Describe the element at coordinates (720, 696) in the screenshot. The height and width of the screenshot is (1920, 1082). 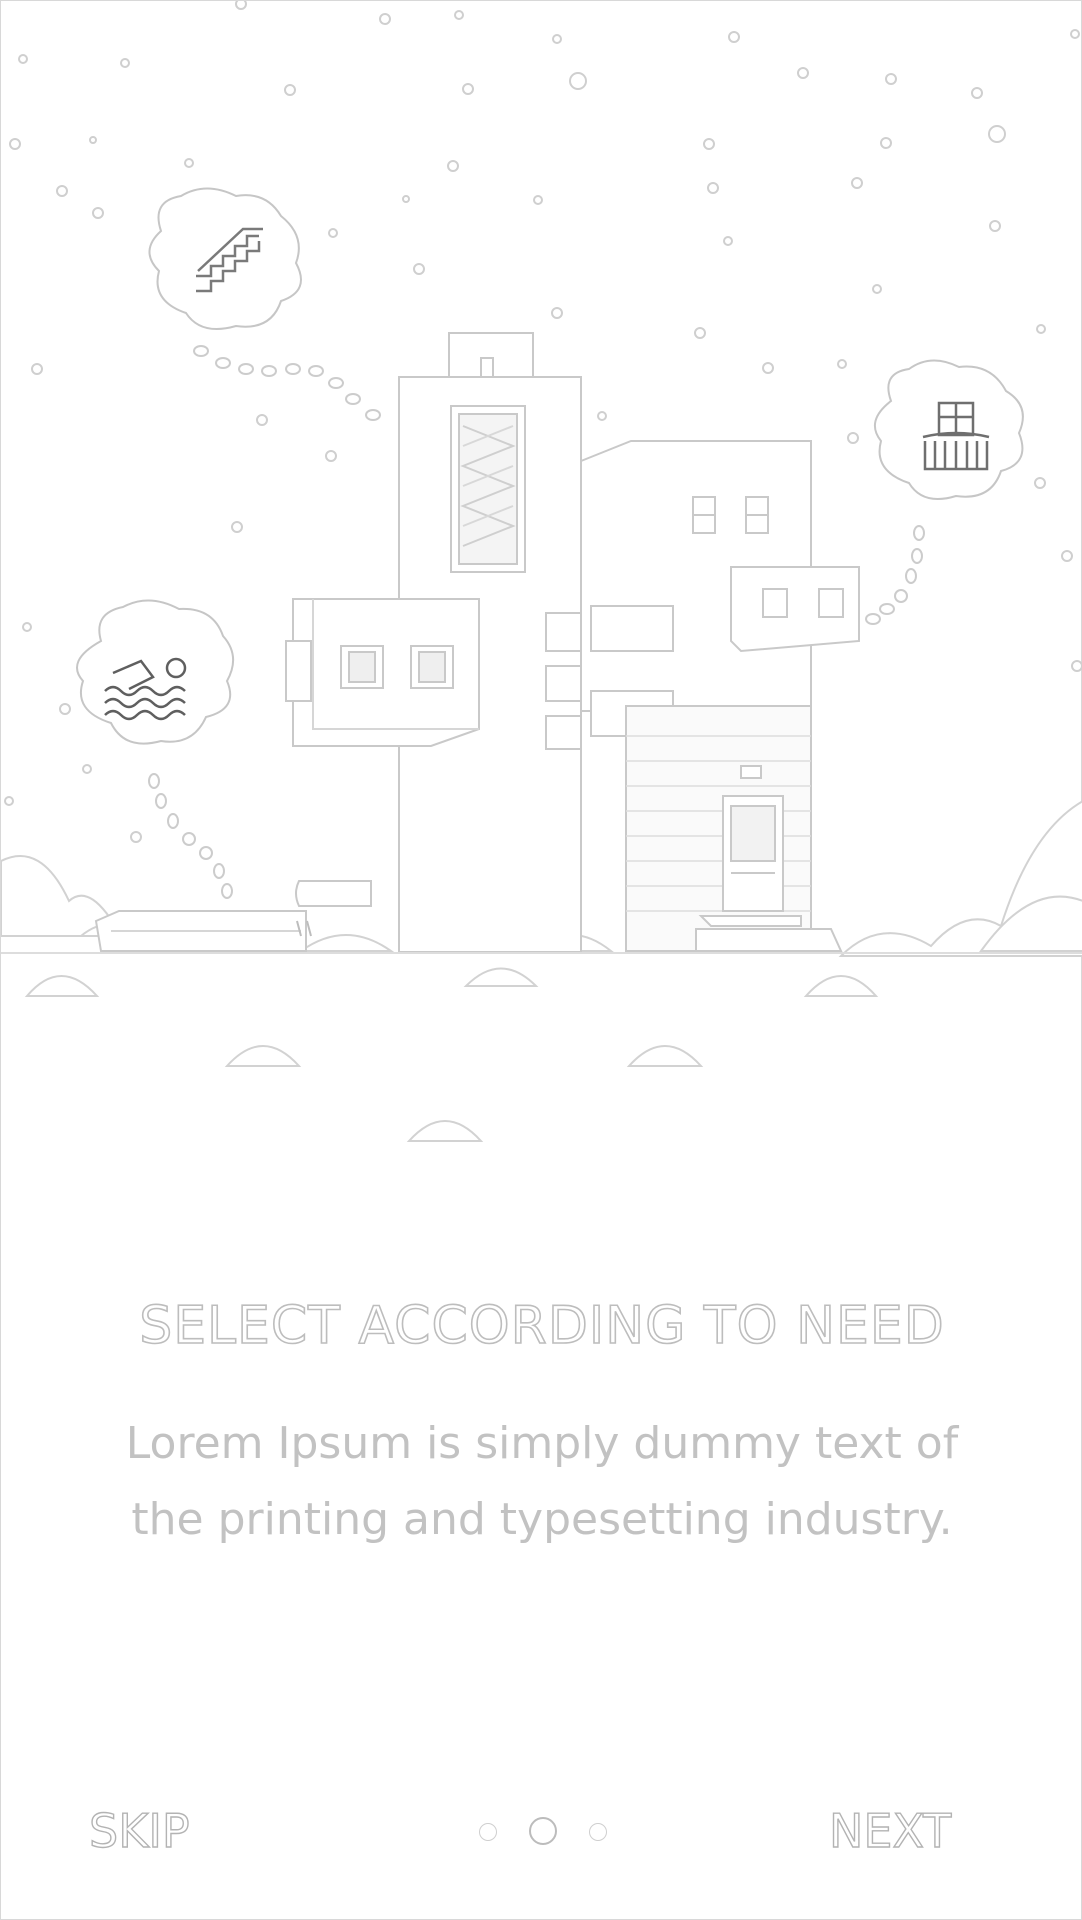
I see `house-right-building` at that location.